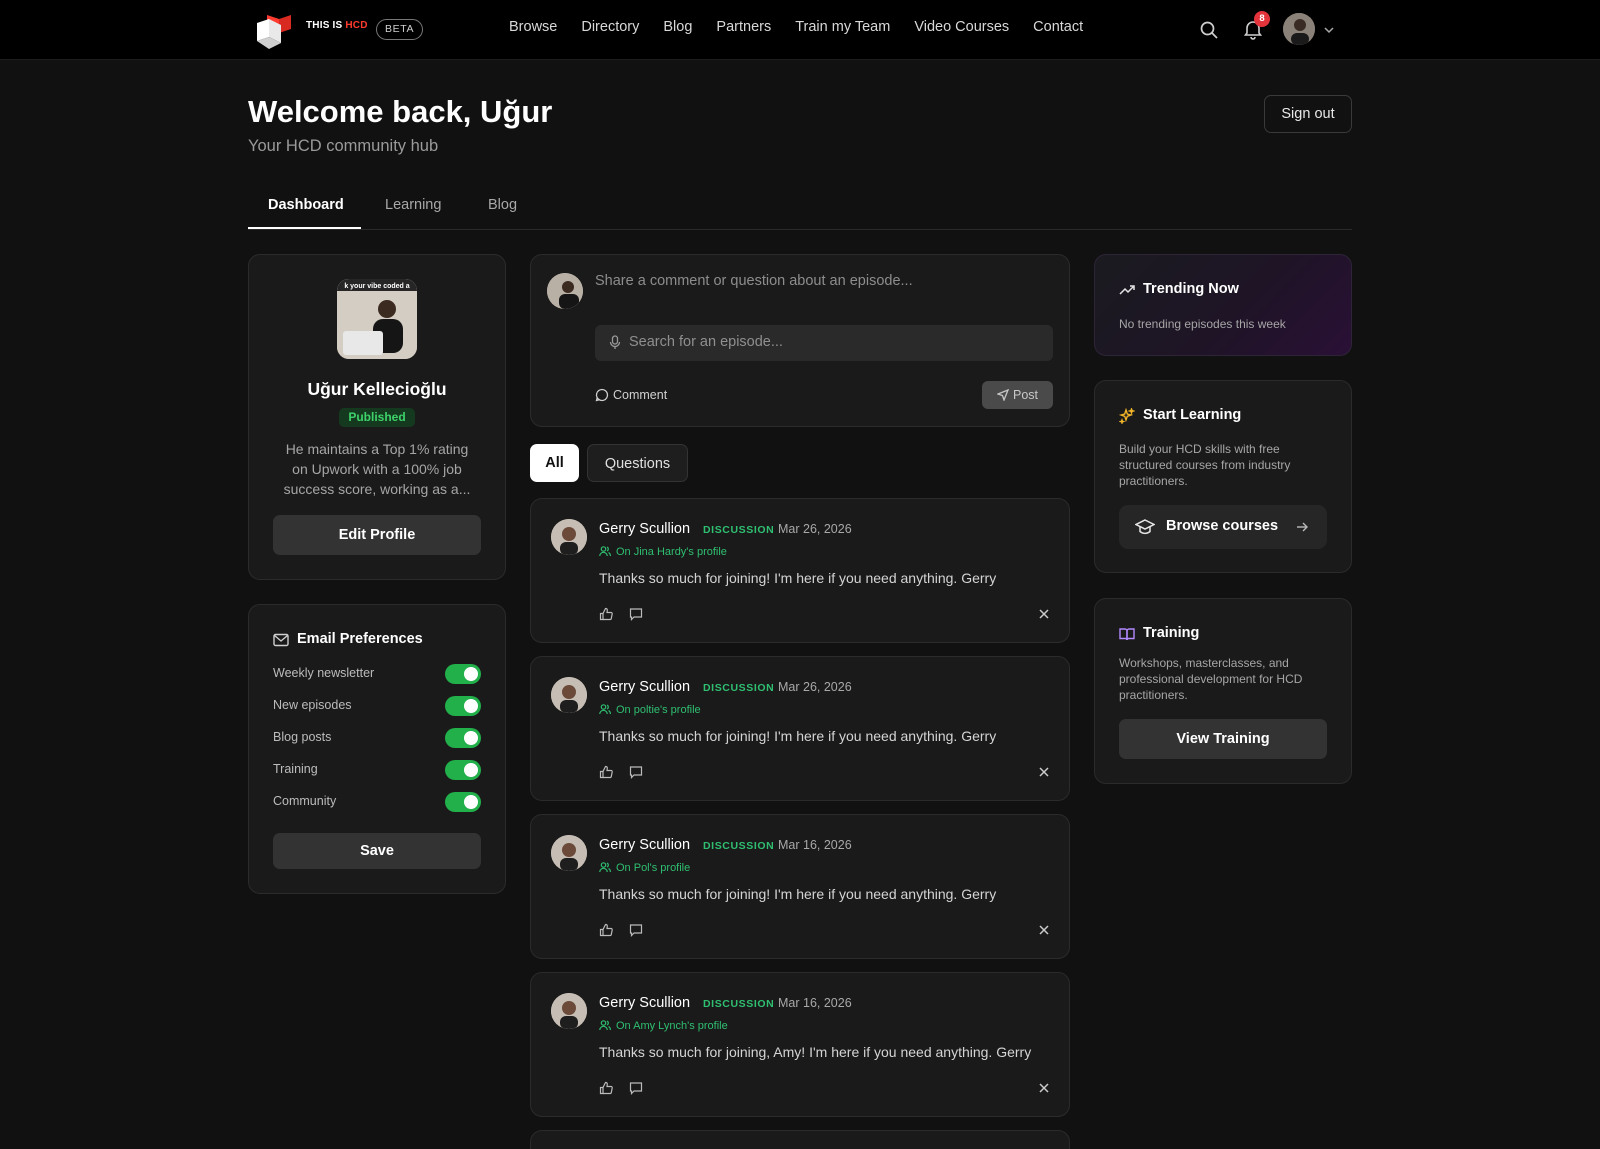 The width and height of the screenshot is (1600, 1149). What do you see at coordinates (1223, 739) in the screenshot?
I see `view-training-button: View Training` at bounding box center [1223, 739].